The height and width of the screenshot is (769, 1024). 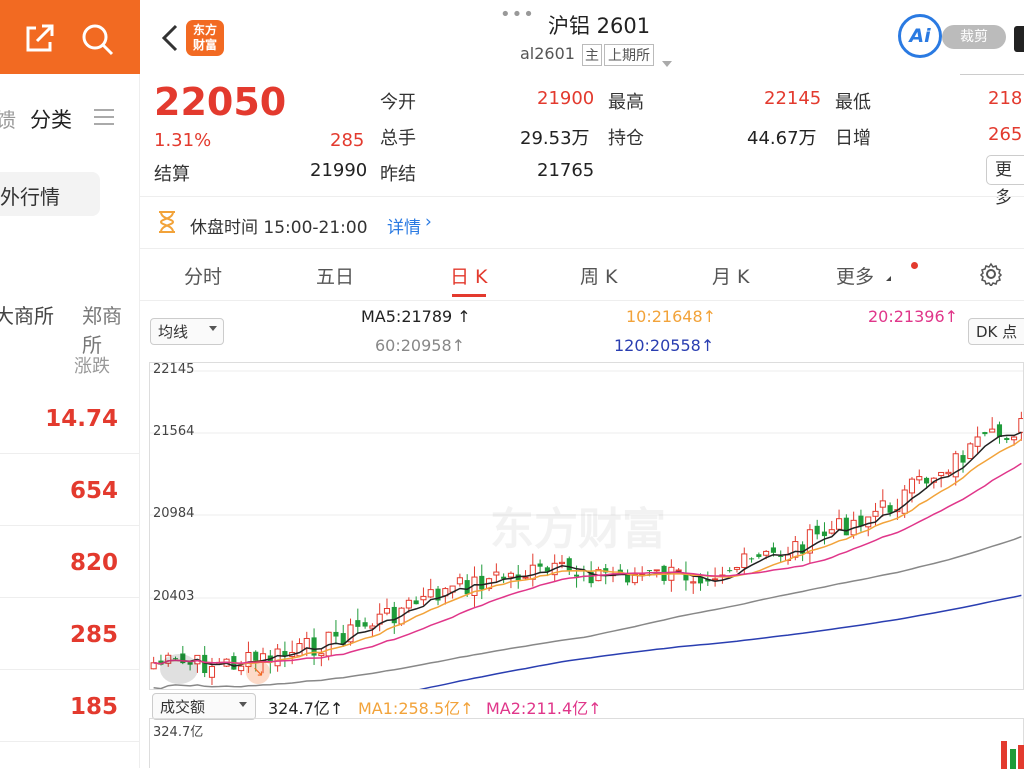 I want to click on turnover-ma2-text: MA2:211.4亿, so click(x=537, y=708).